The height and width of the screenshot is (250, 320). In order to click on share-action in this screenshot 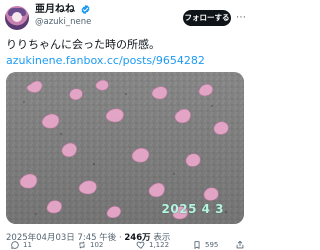, I will do `click(240, 245)`.